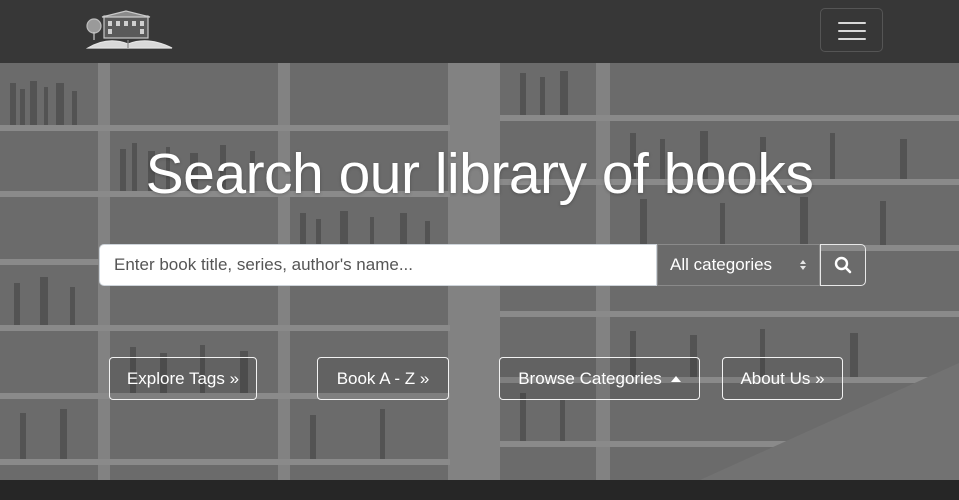 The height and width of the screenshot is (500, 959). I want to click on category-select-value: All categories, so click(721, 264).